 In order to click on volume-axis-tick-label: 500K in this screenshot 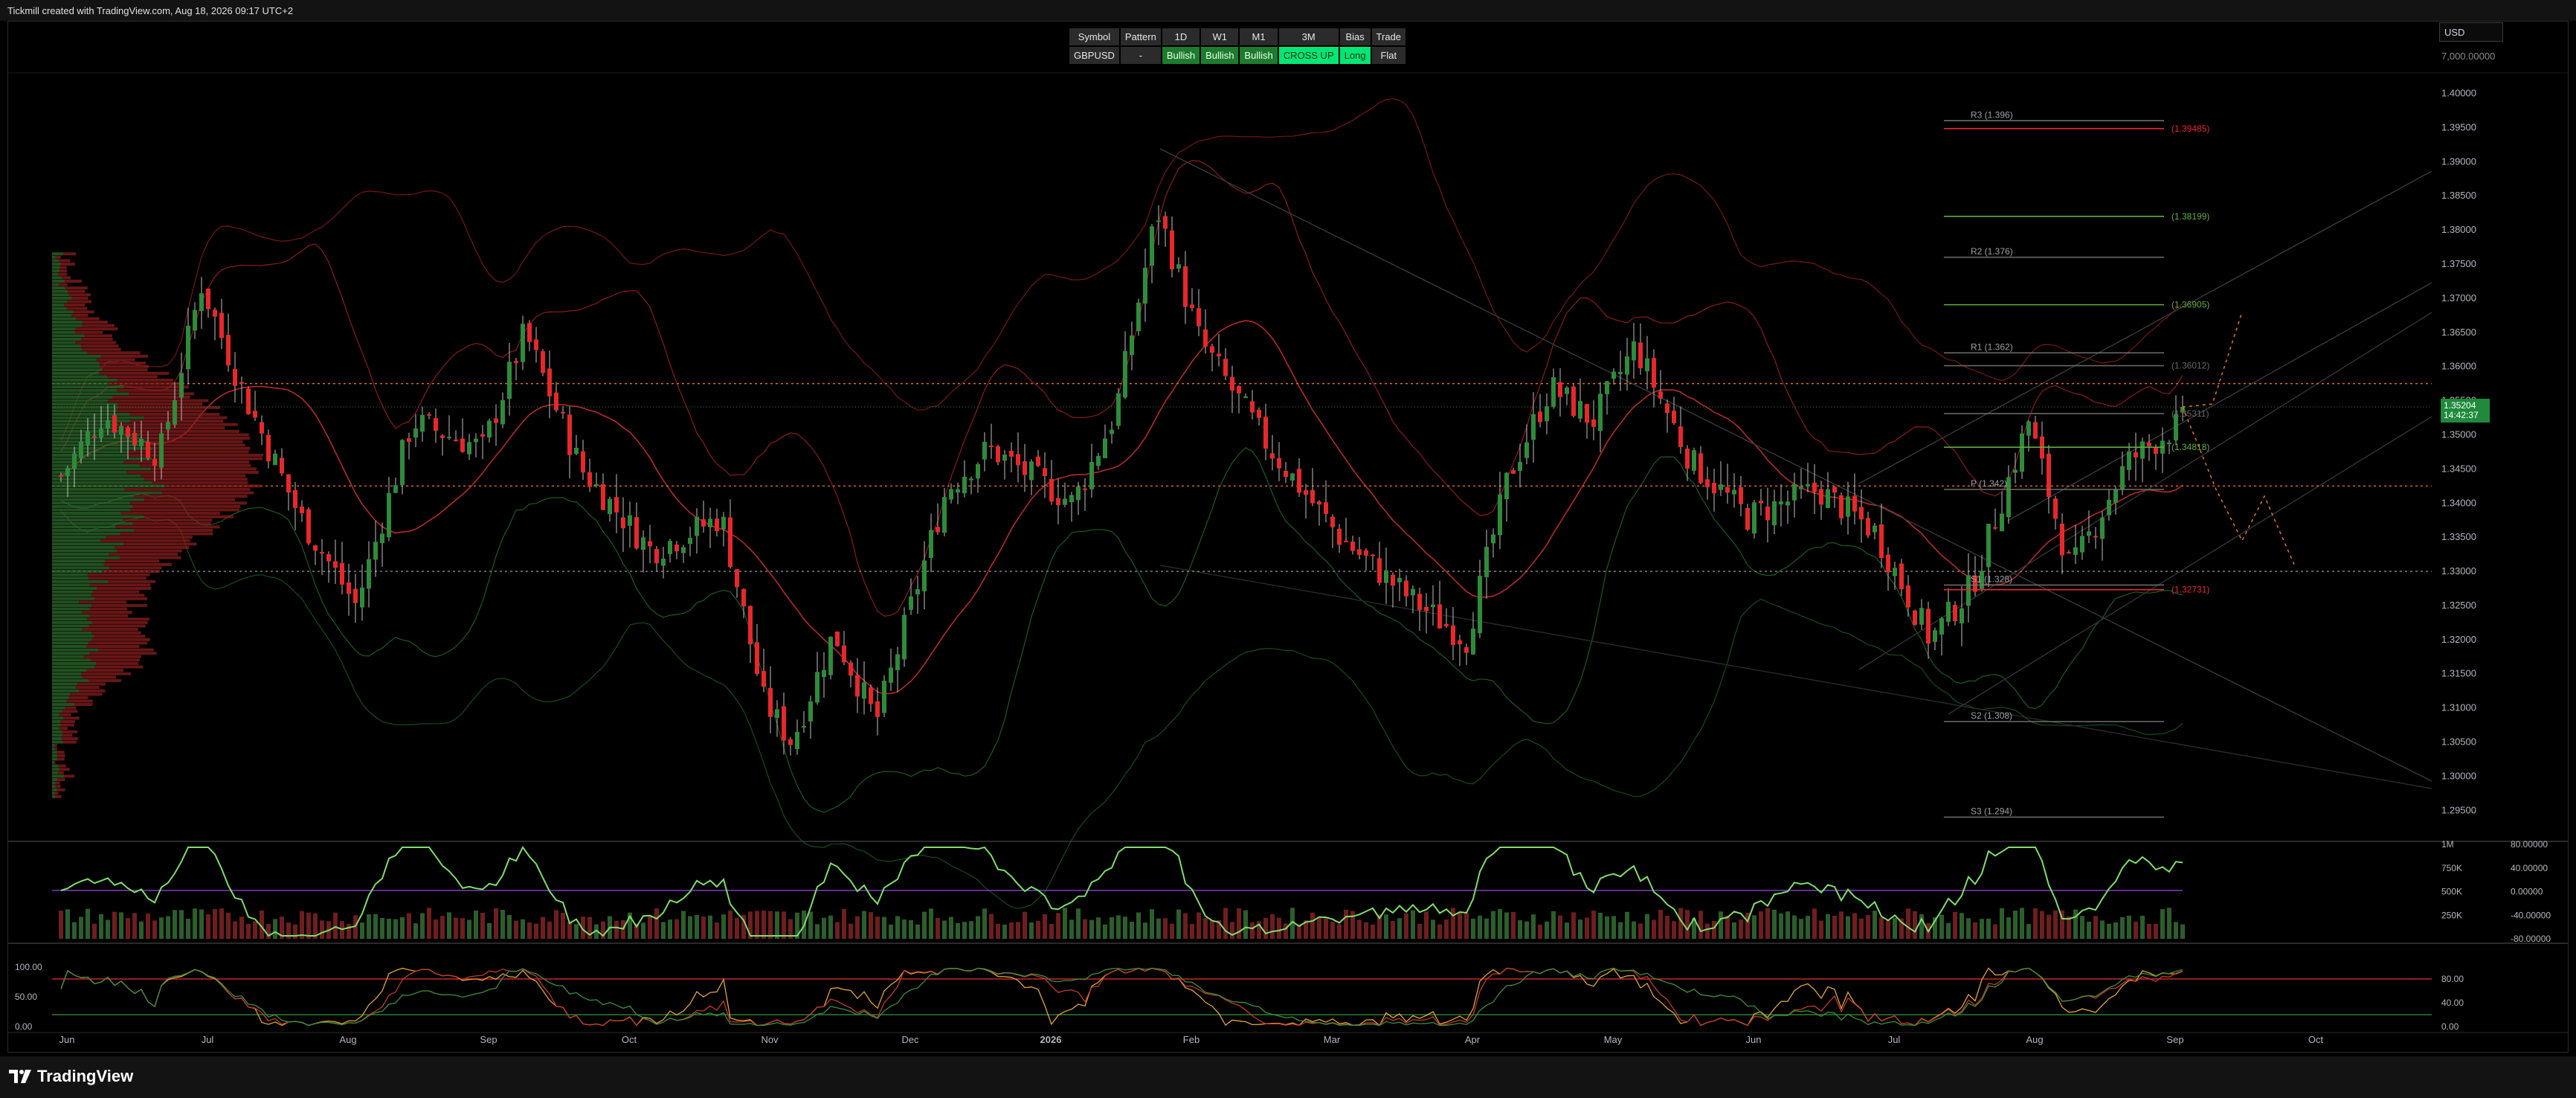, I will do `click(2451, 892)`.